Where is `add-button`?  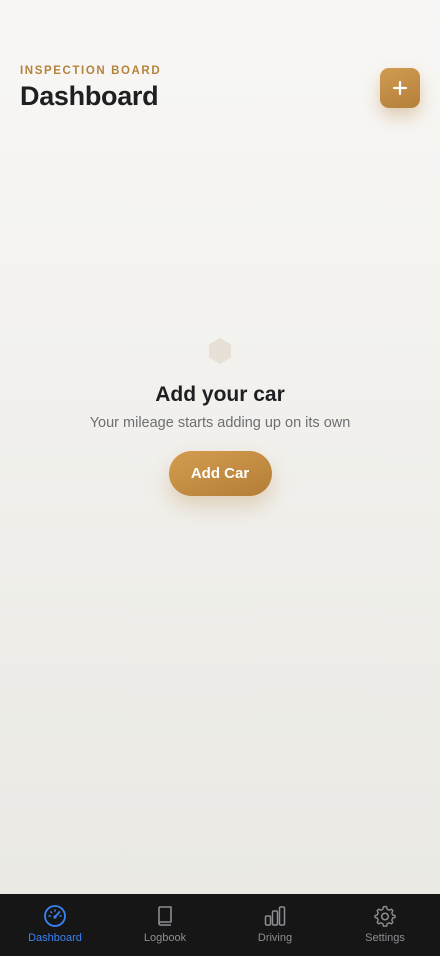
add-button is located at coordinates (400, 88).